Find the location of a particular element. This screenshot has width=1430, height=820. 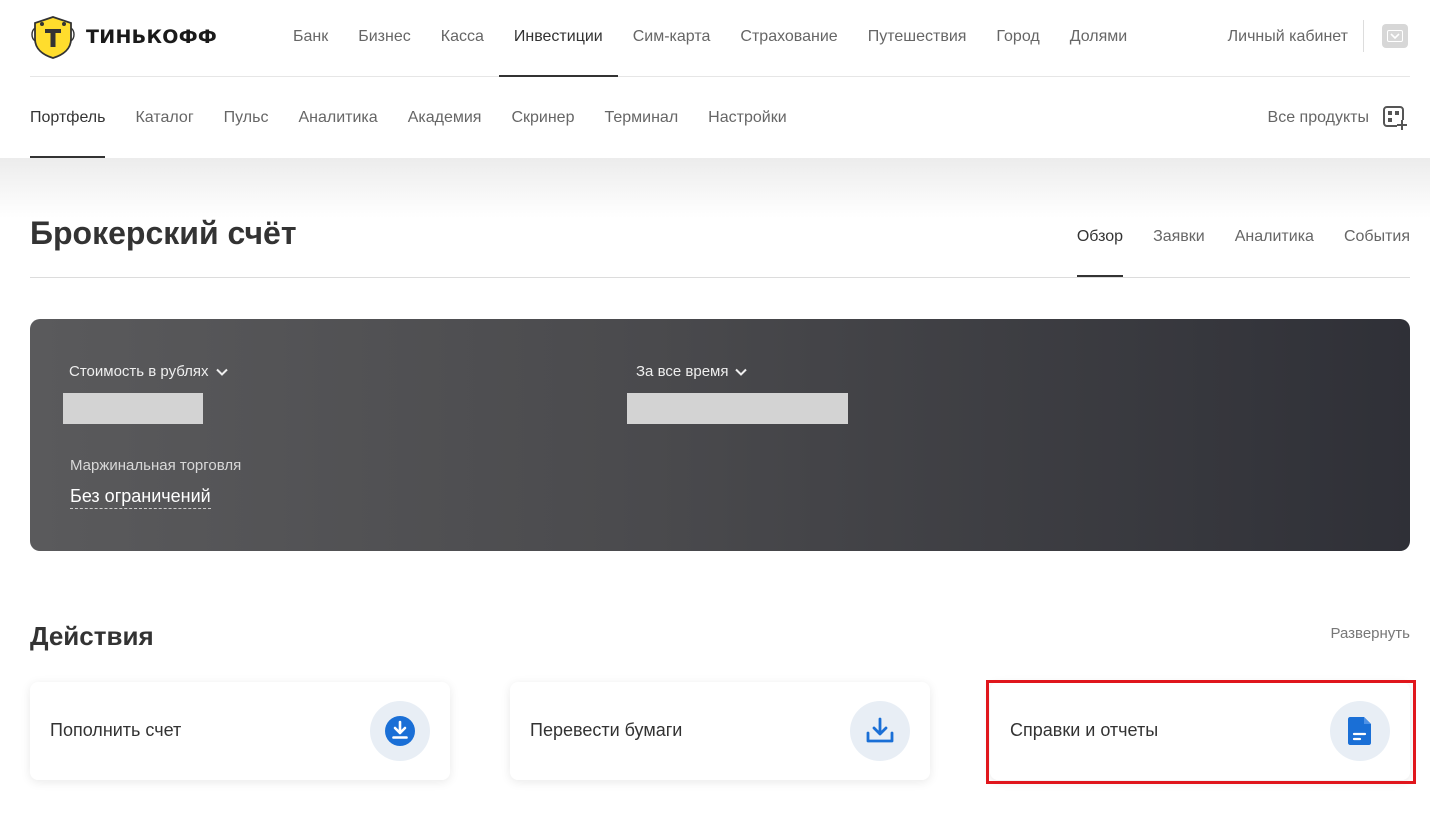

subnav-item-settings: Настройки is located at coordinates (747, 118).